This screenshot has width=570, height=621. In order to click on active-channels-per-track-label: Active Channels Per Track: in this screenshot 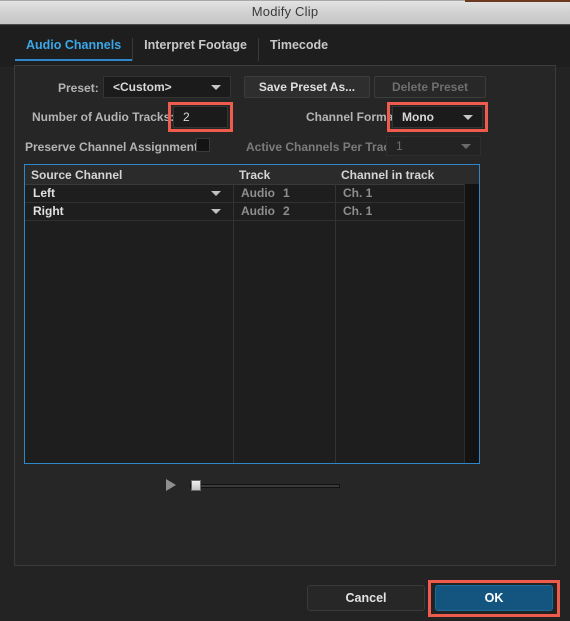, I will do `click(323, 147)`.